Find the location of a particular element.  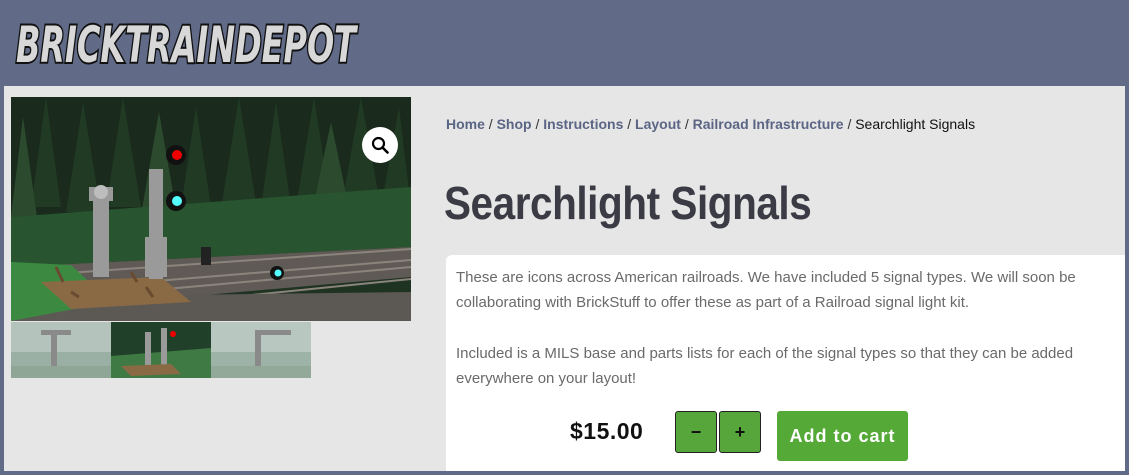

breadcrumb-railroad-infrastructure: Railroad Infrastructure is located at coordinates (768, 124).